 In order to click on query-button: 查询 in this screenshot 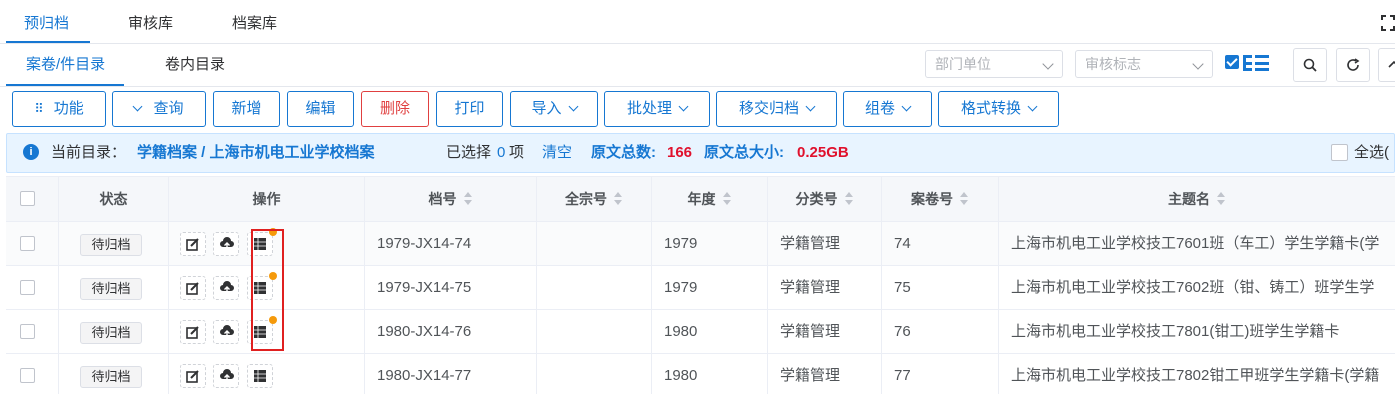, I will do `click(159, 109)`.